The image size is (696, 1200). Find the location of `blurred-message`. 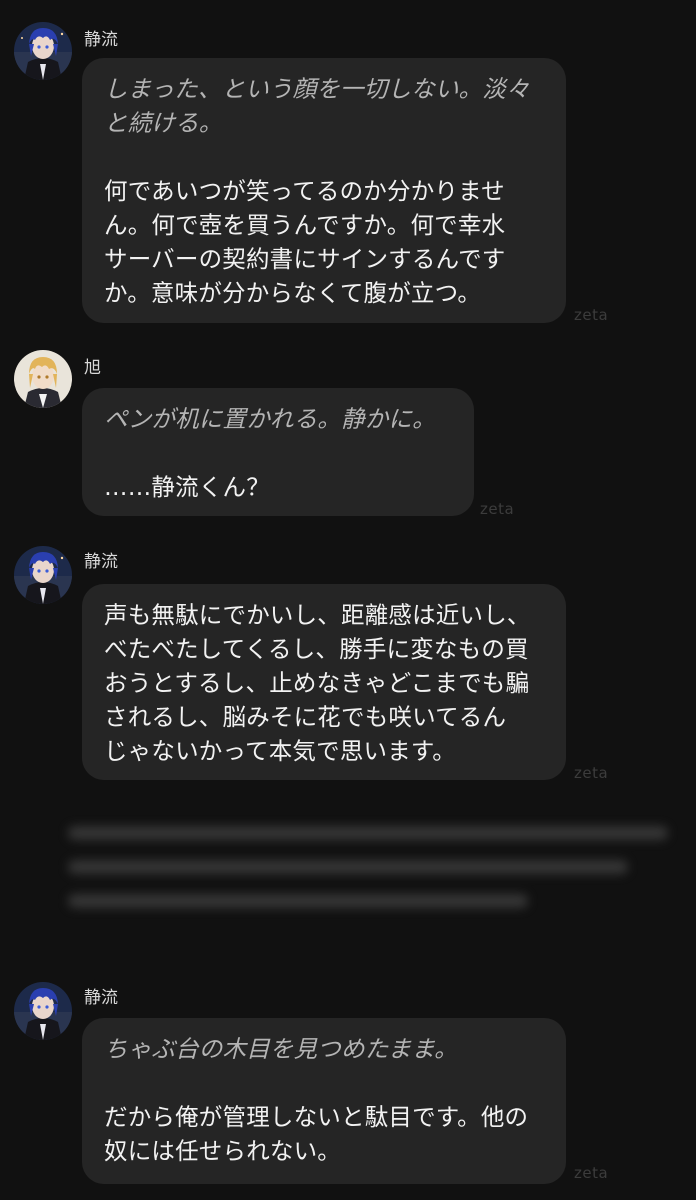

blurred-message is located at coordinates (348, 881).